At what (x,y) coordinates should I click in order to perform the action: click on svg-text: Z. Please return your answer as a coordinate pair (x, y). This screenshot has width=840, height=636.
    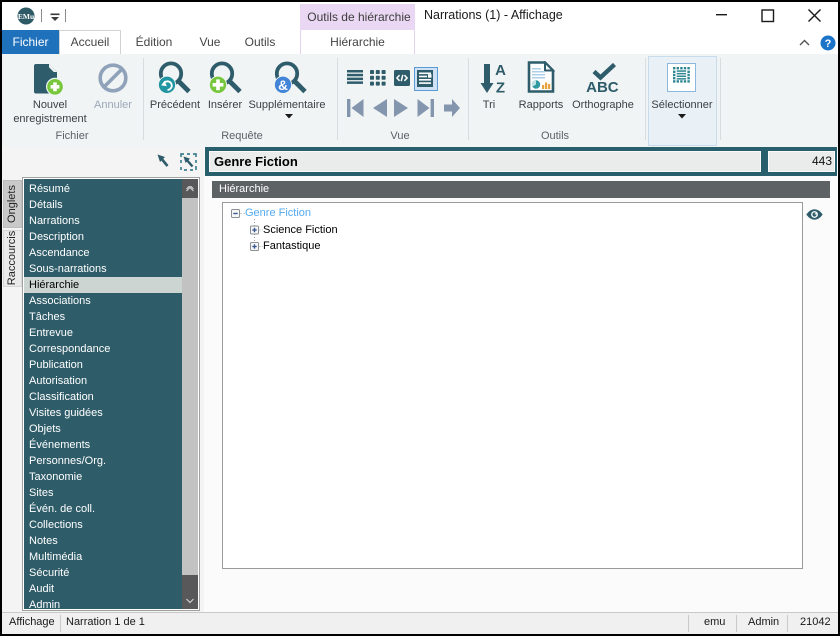
    Looking at the image, I should click on (500, 87).